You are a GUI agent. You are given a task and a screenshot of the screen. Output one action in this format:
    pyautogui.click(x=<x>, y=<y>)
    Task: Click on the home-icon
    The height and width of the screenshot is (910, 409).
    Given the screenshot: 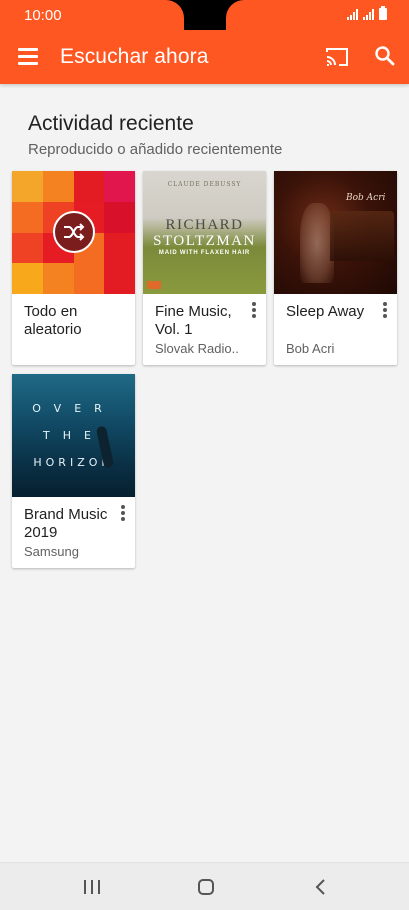 What is the action you would take?
    pyautogui.click(x=206, y=887)
    